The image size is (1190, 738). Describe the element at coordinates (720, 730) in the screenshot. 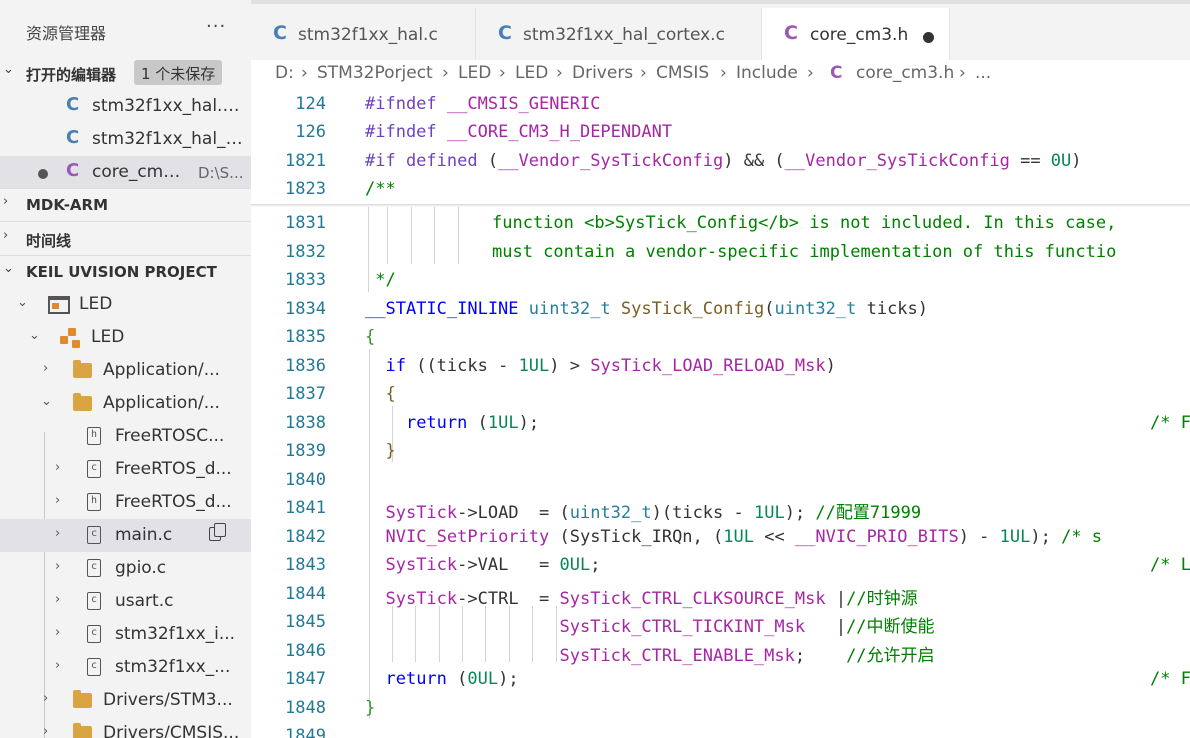

I see `code-line: 1849` at that location.